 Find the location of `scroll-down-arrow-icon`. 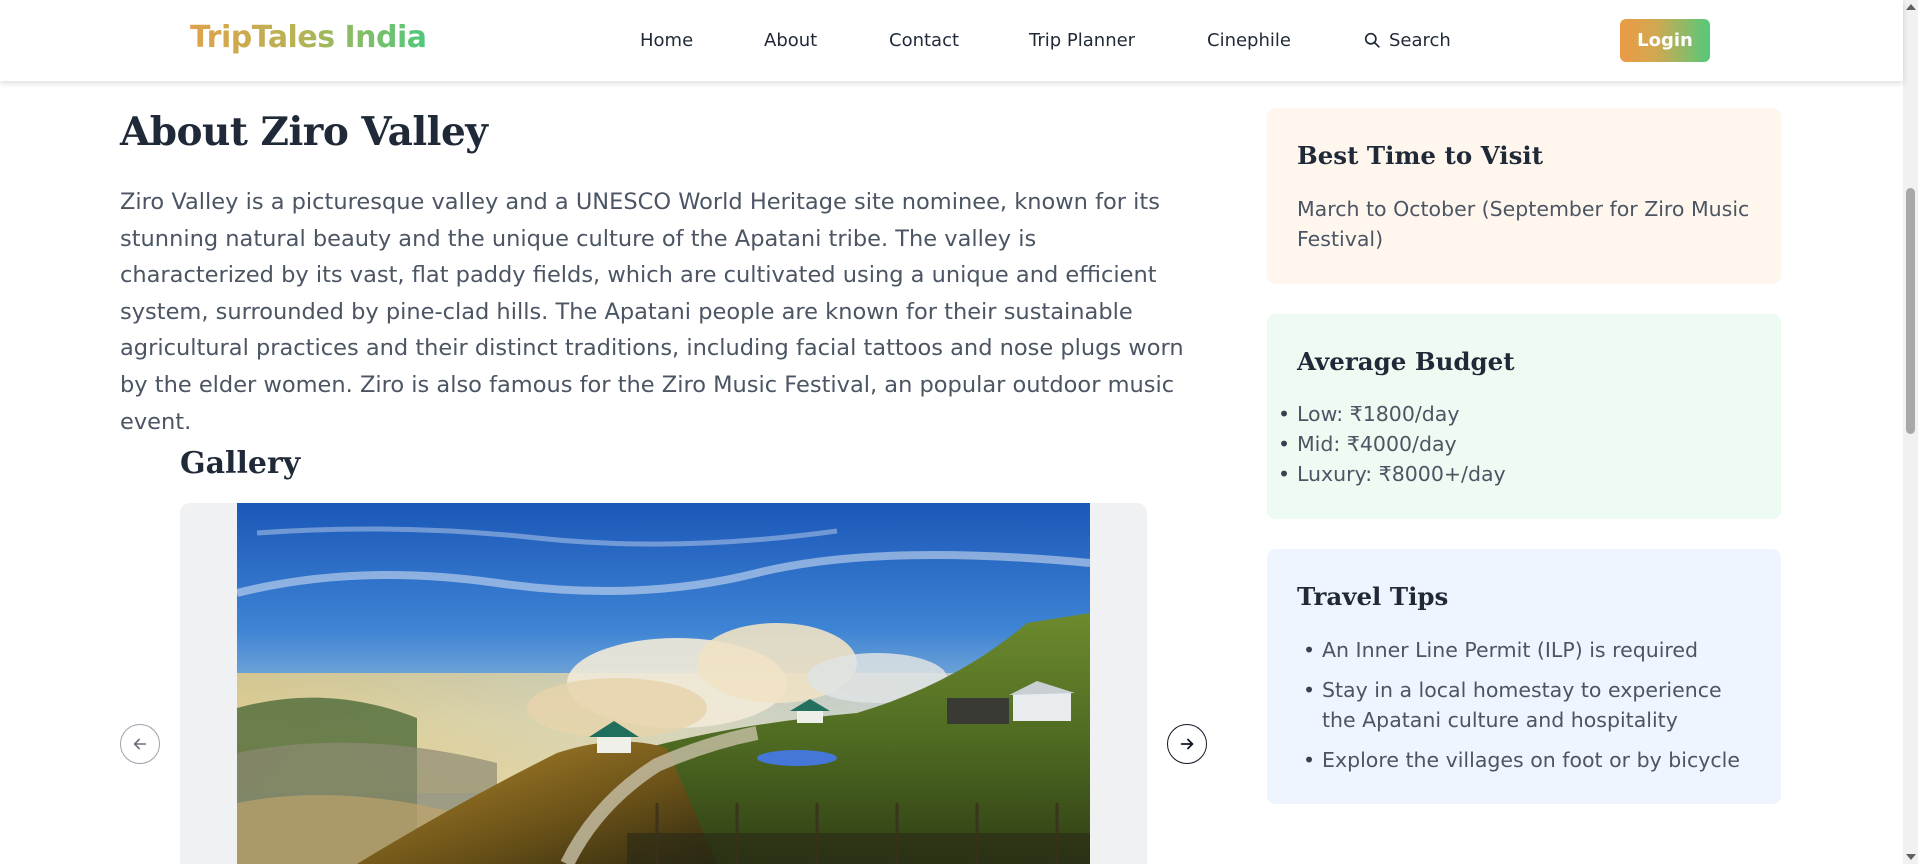

scroll-down-arrow-icon is located at coordinates (1911, 857).